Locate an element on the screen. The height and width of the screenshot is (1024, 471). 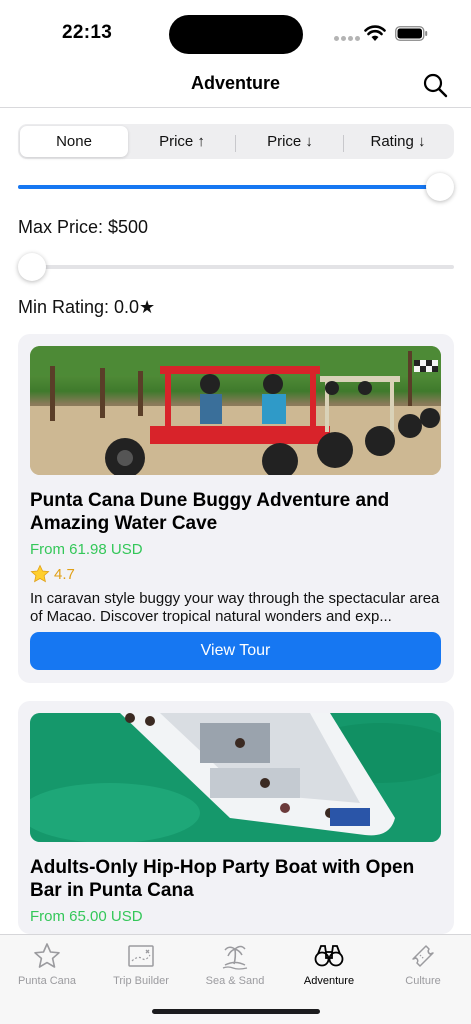
sort-option-label: Price ↑ is located at coordinates (182, 141).